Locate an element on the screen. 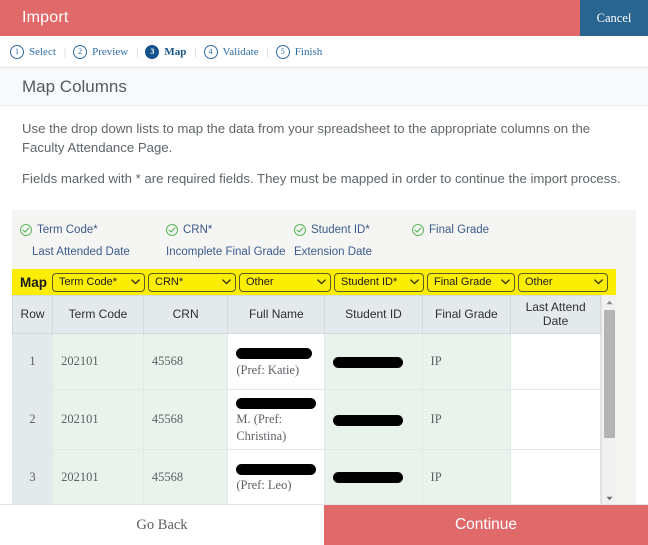 This screenshot has height=545, width=648. table-vertical-scrollbar is located at coordinates (608, 400).